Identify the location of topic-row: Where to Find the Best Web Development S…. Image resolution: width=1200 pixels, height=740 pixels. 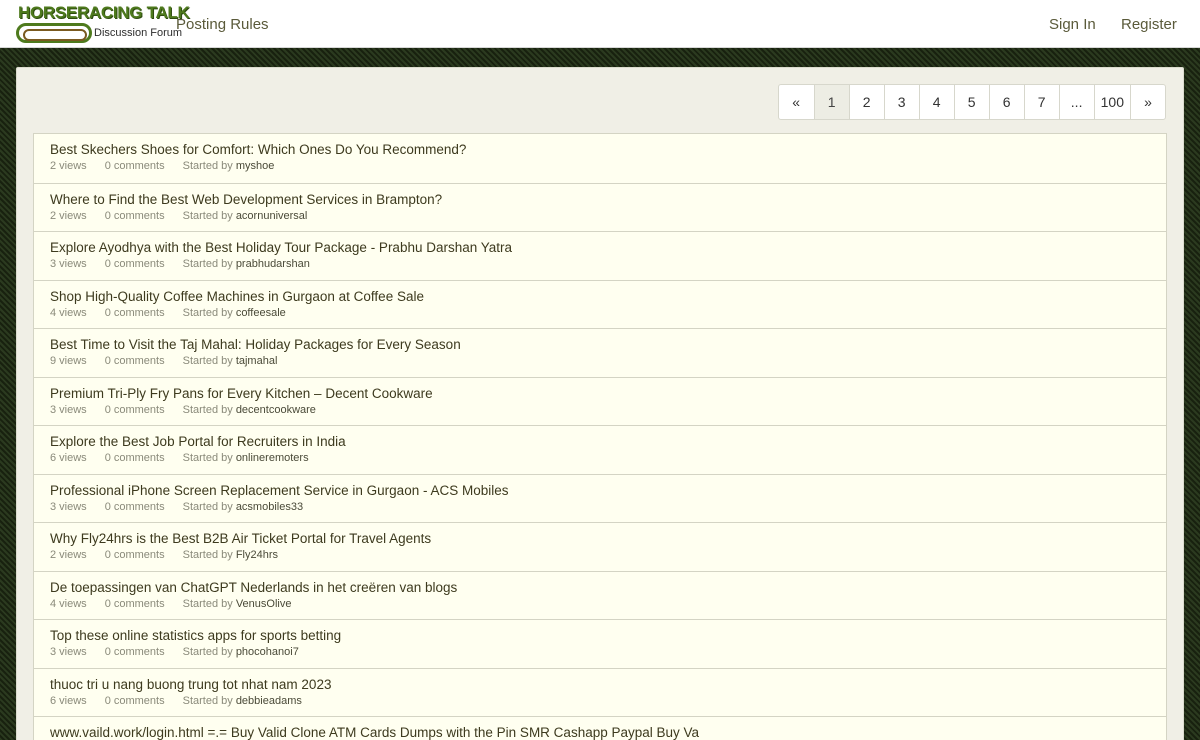
(600, 206).